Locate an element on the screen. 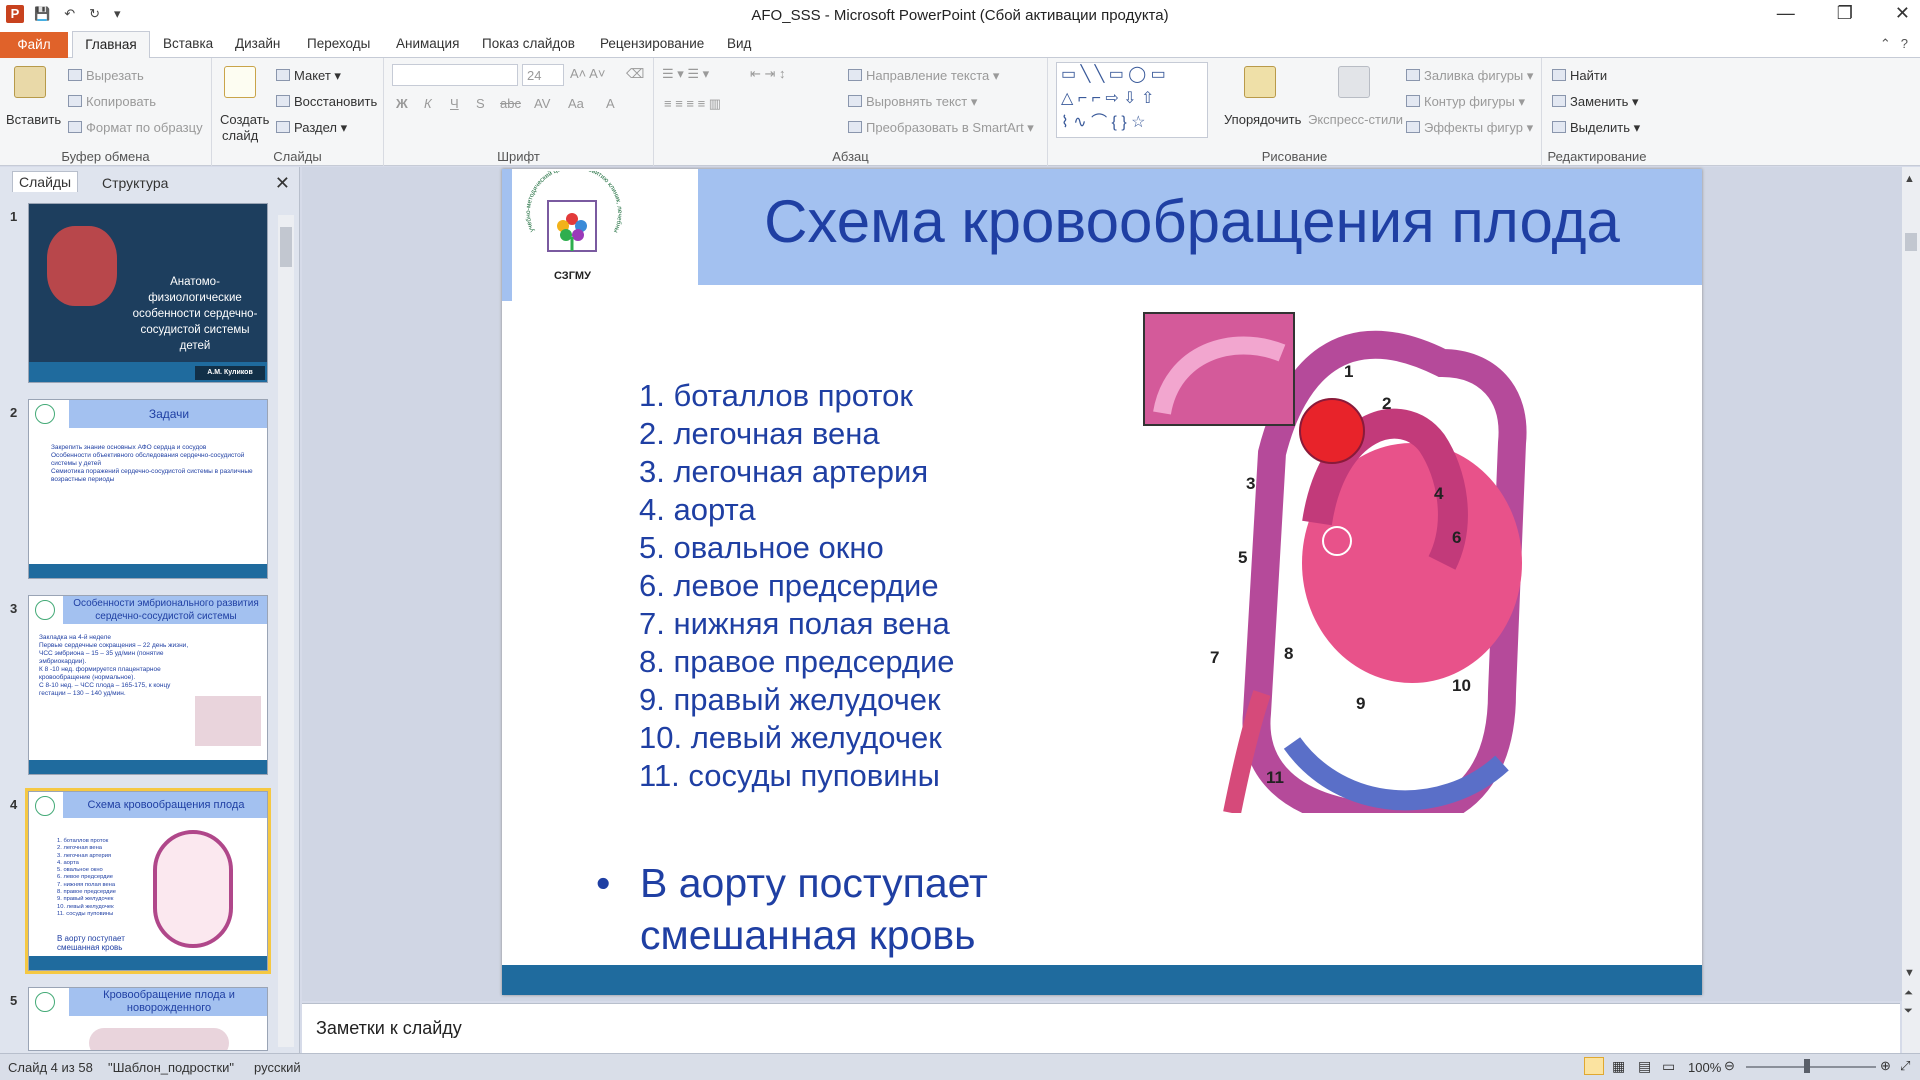 This screenshot has width=1920, height=1080. font-grow-icon: A˄ A˅ is located at coordinates (587, 73).